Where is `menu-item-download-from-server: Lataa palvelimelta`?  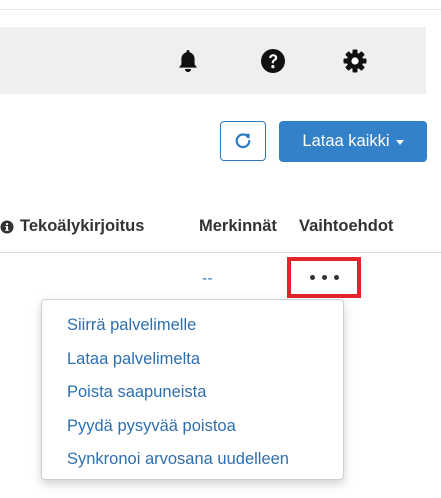
menu-item-download-from-server: Lataa palvelimelta is located at coordinates (192, 360).